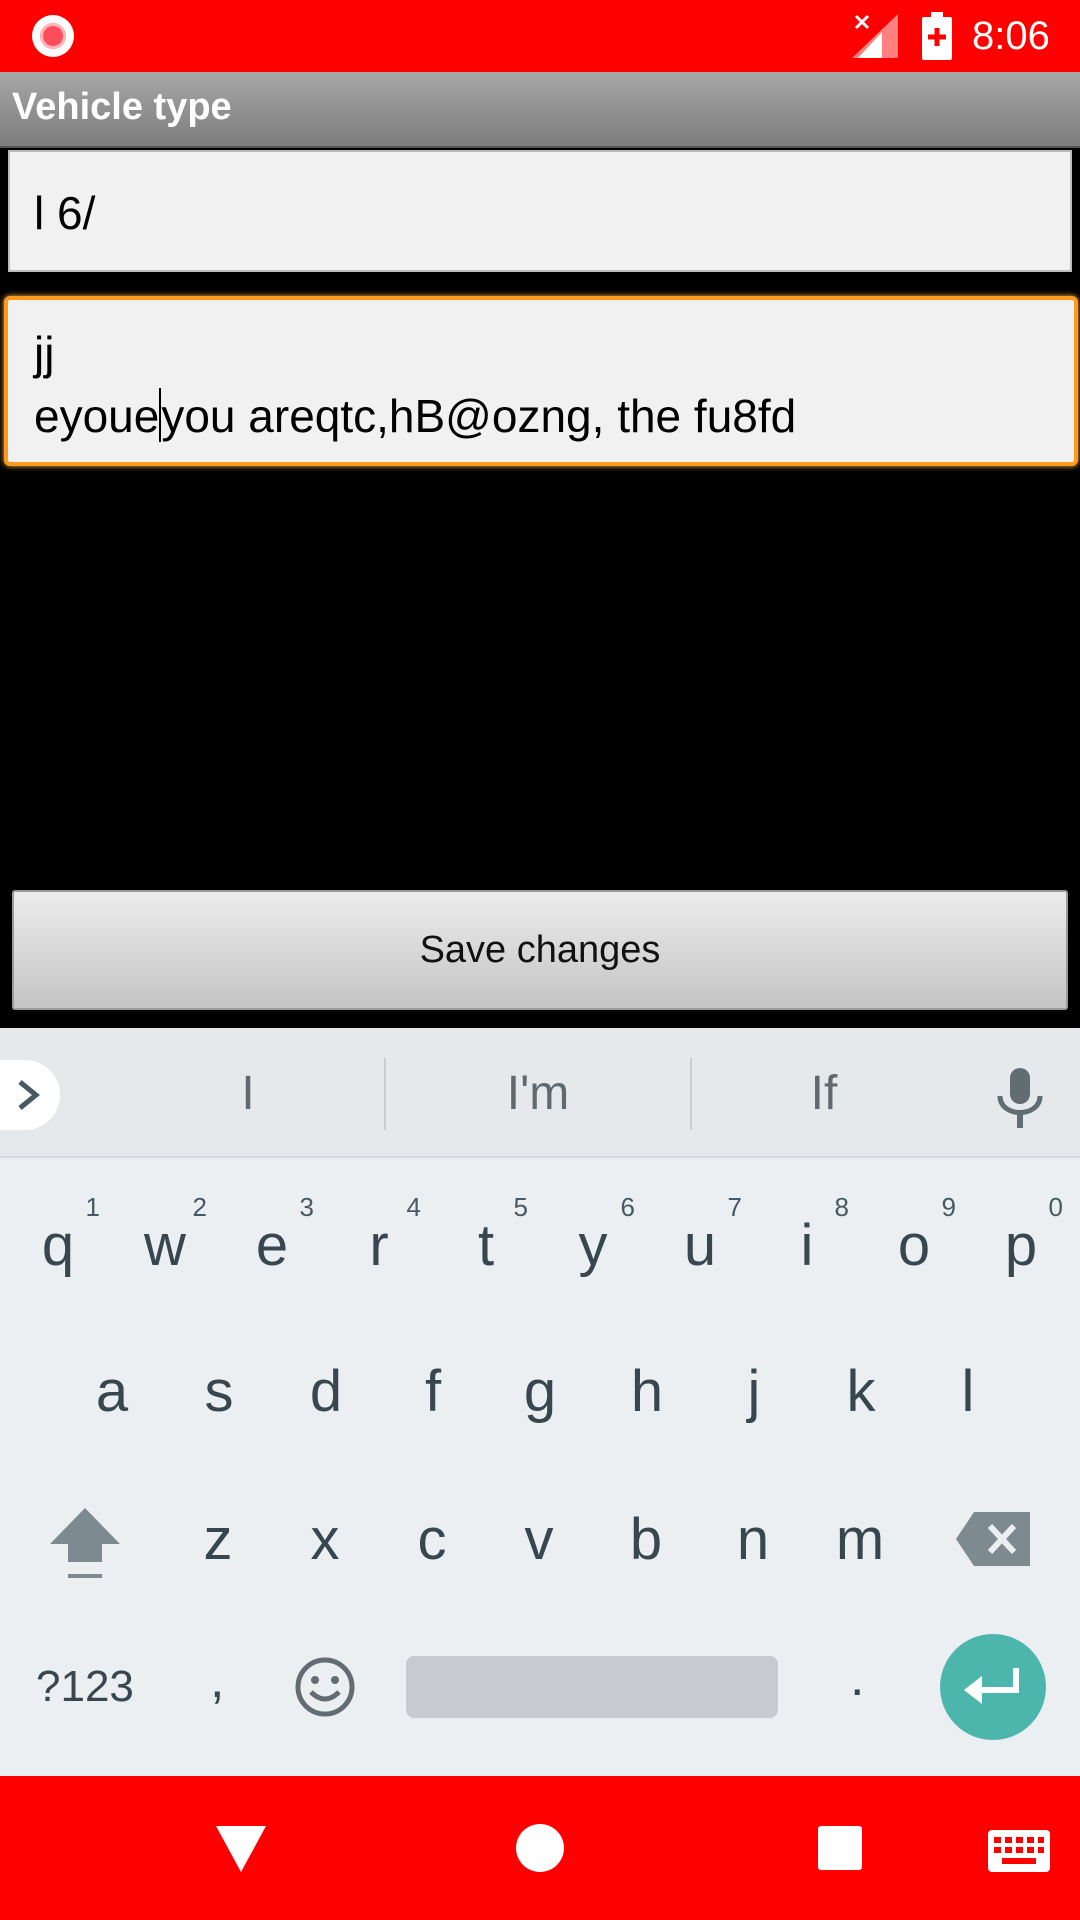  Describe the element at coordinates (861, 1391) in the screenshot. I see `key-label: k` at that location.